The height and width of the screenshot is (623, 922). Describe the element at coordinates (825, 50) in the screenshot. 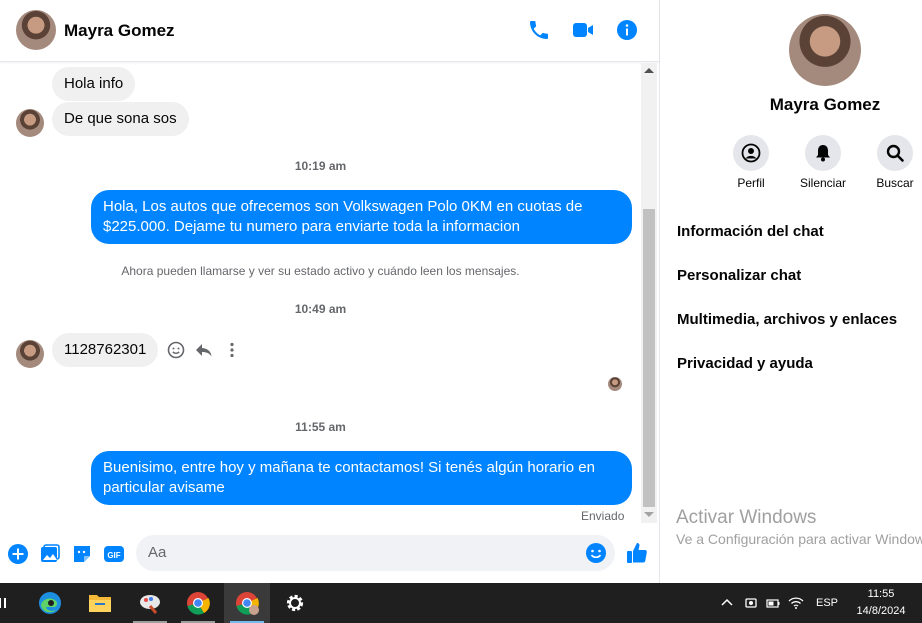

I see `profile-avatar` at that location.